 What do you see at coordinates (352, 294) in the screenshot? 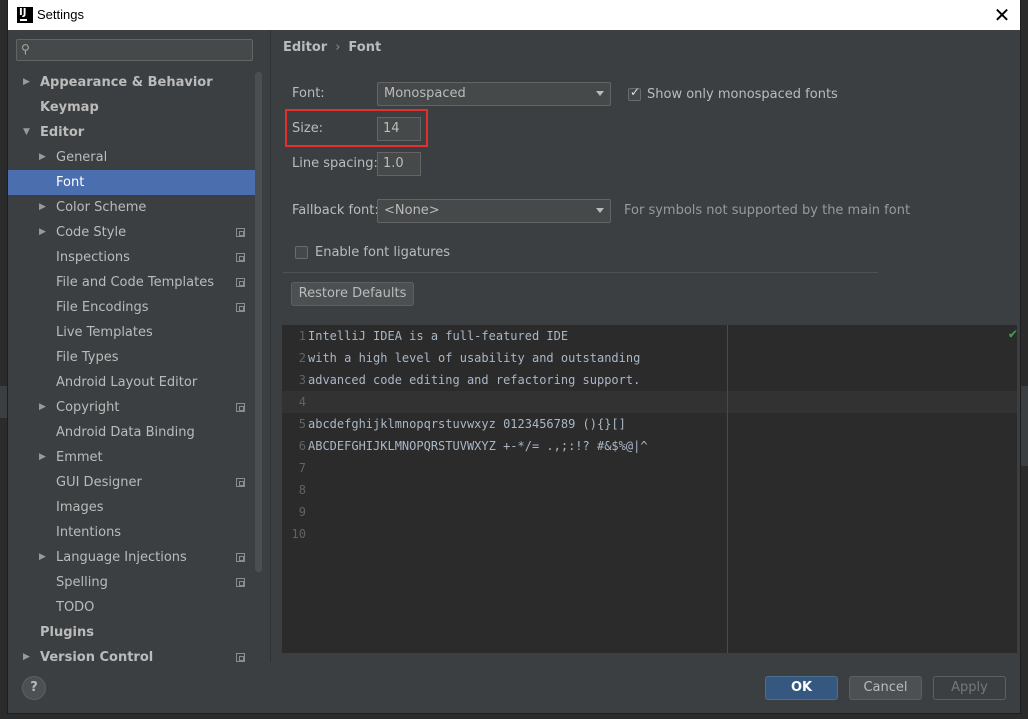
I see `restore-defaults-button: Restore Defaults` at bounding box center [352, 294].